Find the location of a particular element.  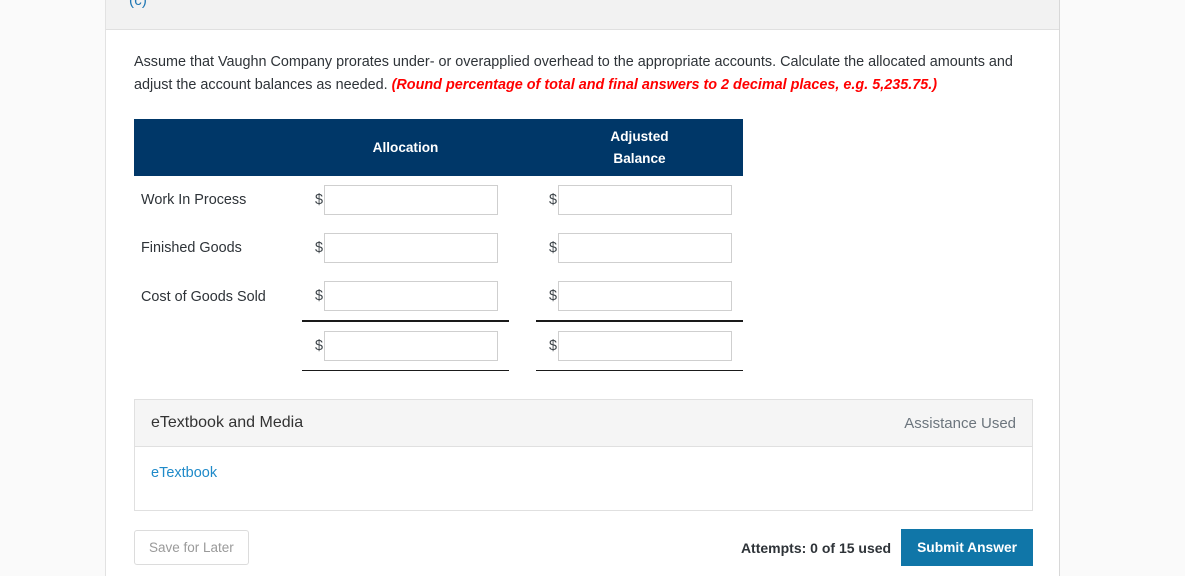

table-row: Finished Goods $ $ is located at coordinates (438, 248).